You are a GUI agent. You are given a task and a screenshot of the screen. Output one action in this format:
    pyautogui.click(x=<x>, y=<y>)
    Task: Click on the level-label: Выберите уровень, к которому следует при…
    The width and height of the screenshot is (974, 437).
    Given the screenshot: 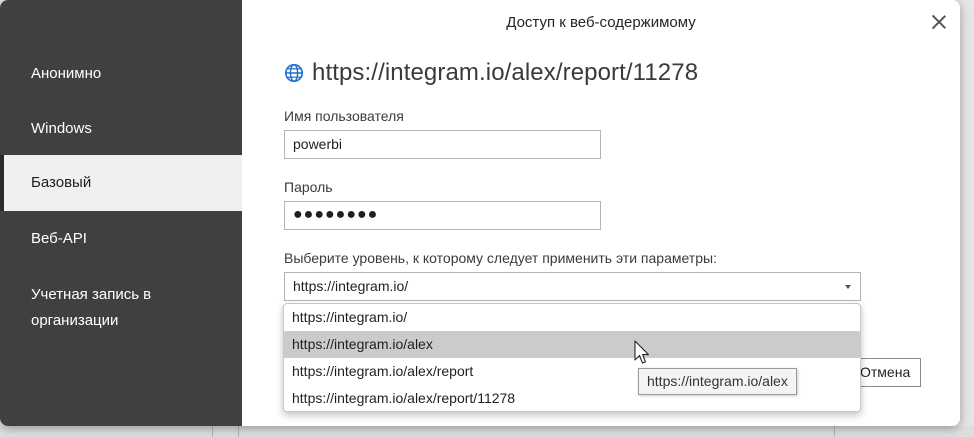 What is the action you would take?
    pyautogui.click(x=500, y=258)
    